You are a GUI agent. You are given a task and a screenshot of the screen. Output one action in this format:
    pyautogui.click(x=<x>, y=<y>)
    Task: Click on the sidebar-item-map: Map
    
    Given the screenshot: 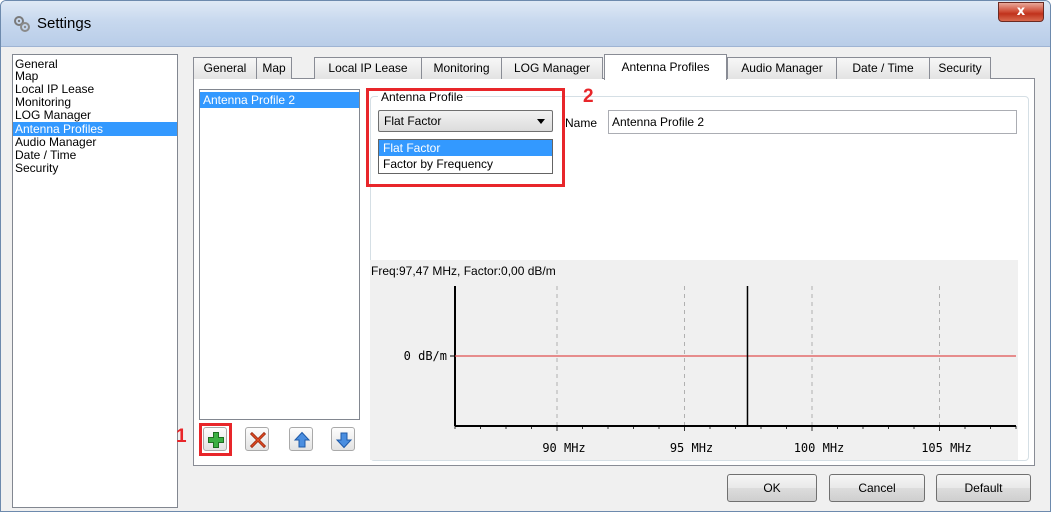 What is the action you would take?
    pyautogui.click(x=95, y=76)
    